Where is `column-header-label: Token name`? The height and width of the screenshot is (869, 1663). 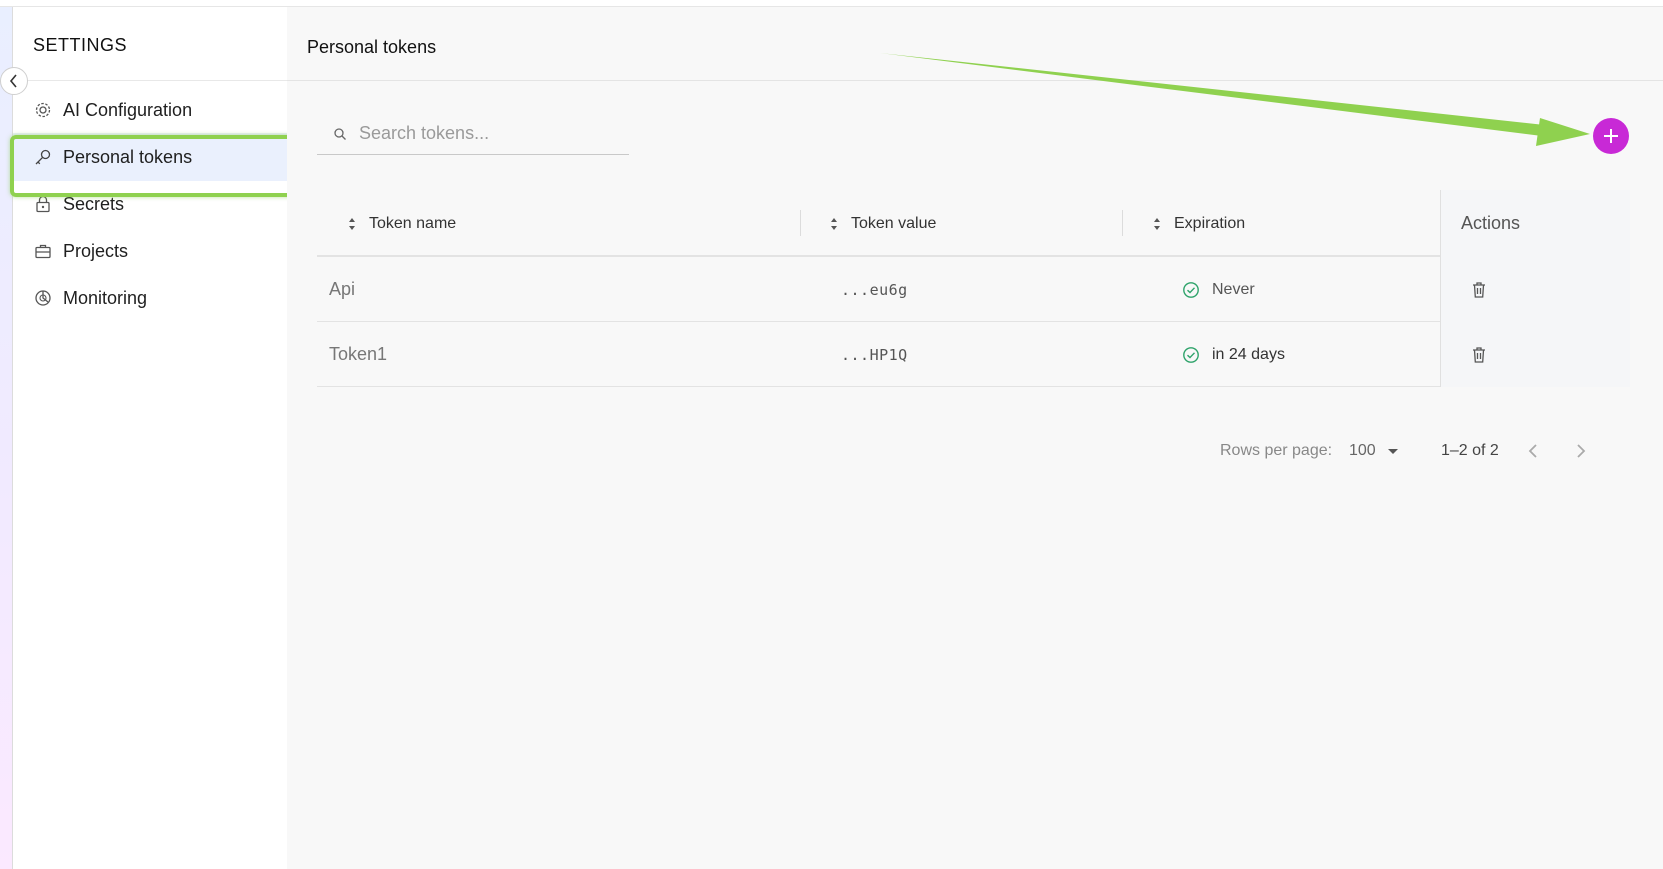 column-header-label: Token name is located at coordinates (413, 223).